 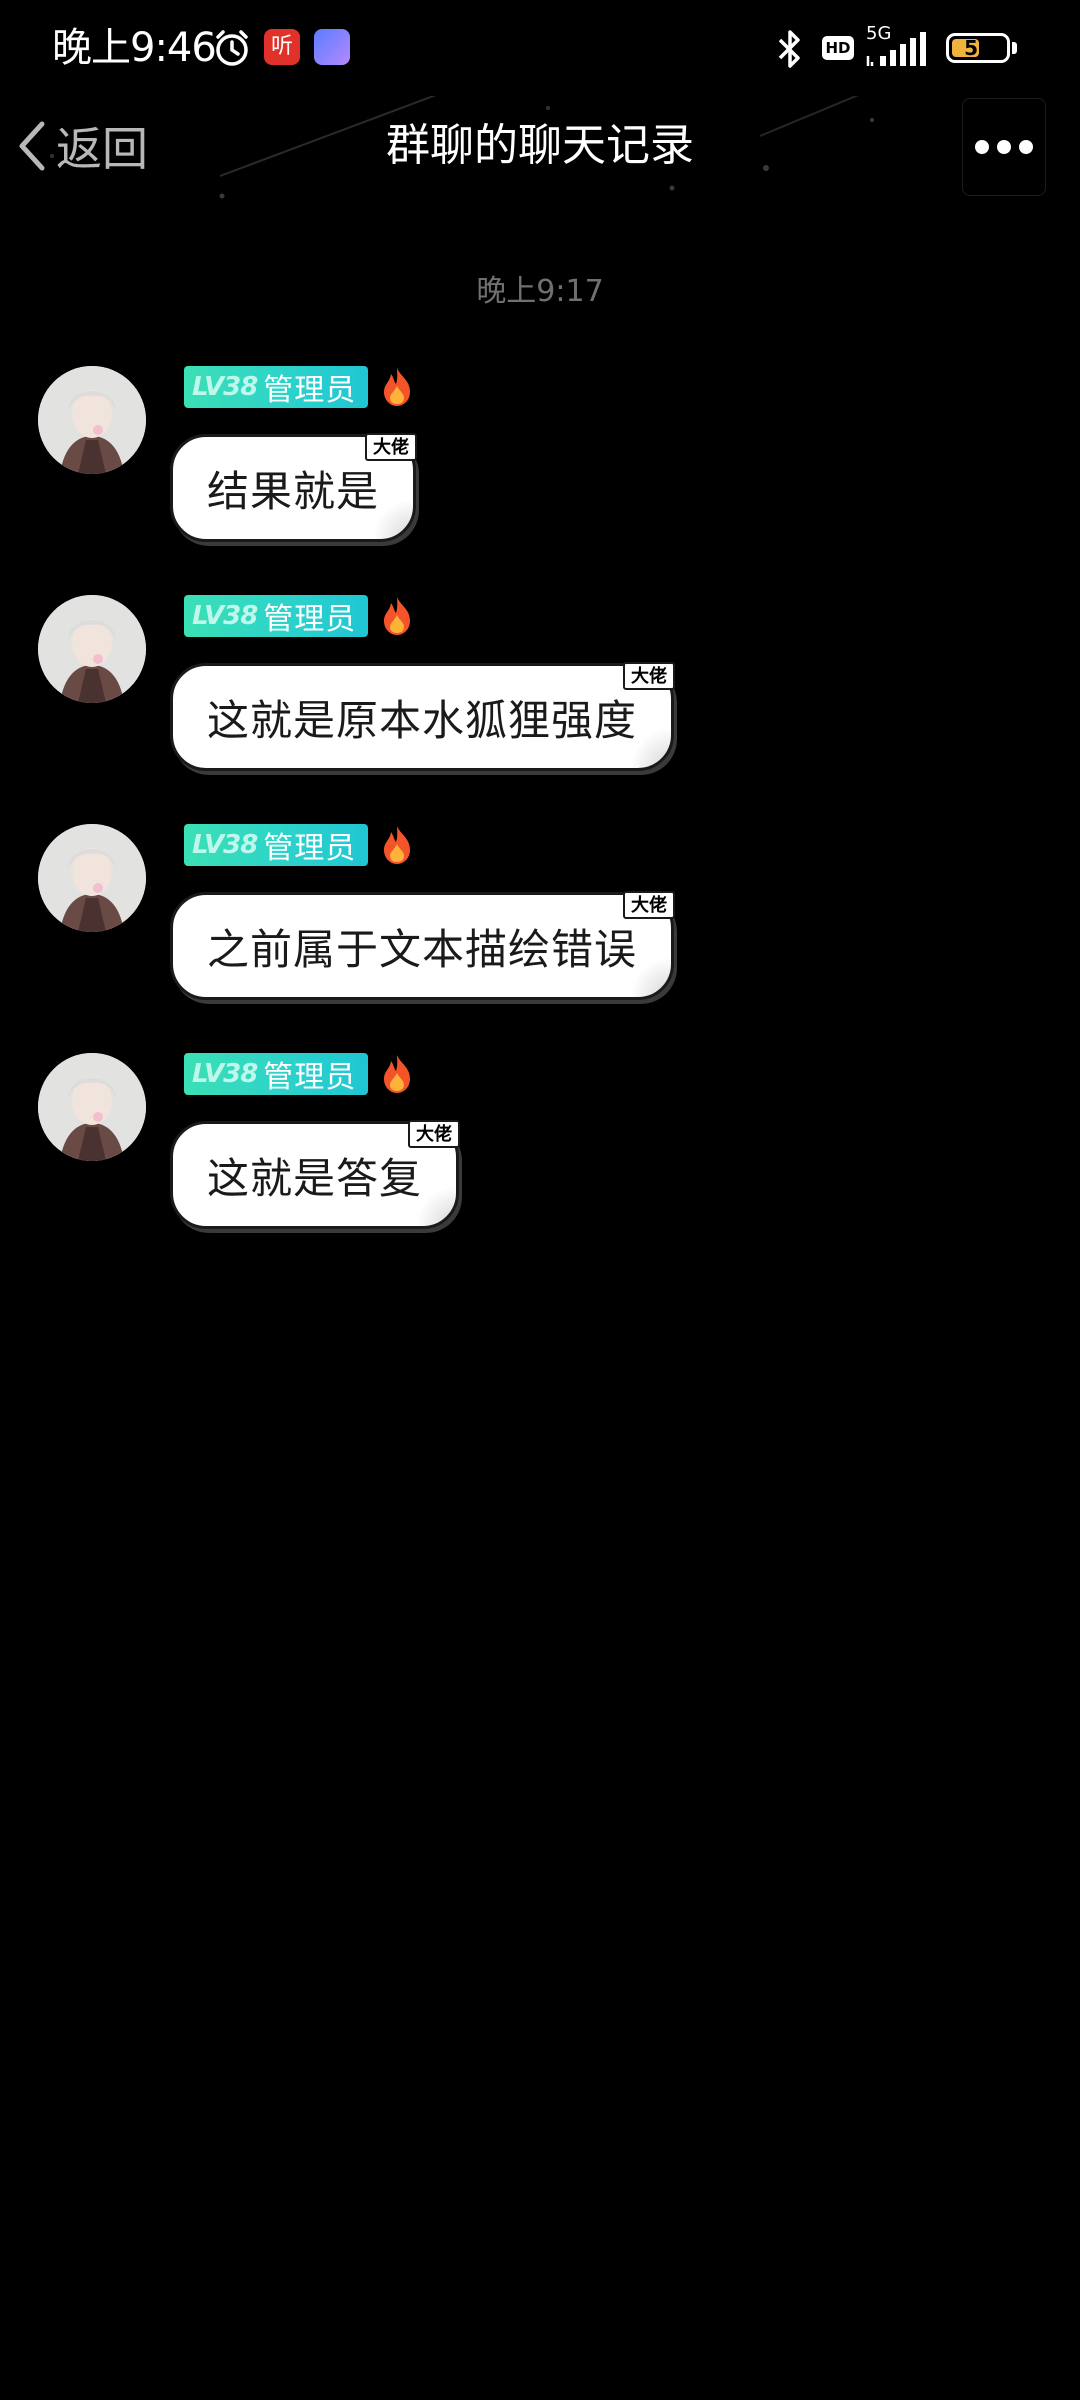 I want to click on battery-icon: 52, so click(x=978, y=48).